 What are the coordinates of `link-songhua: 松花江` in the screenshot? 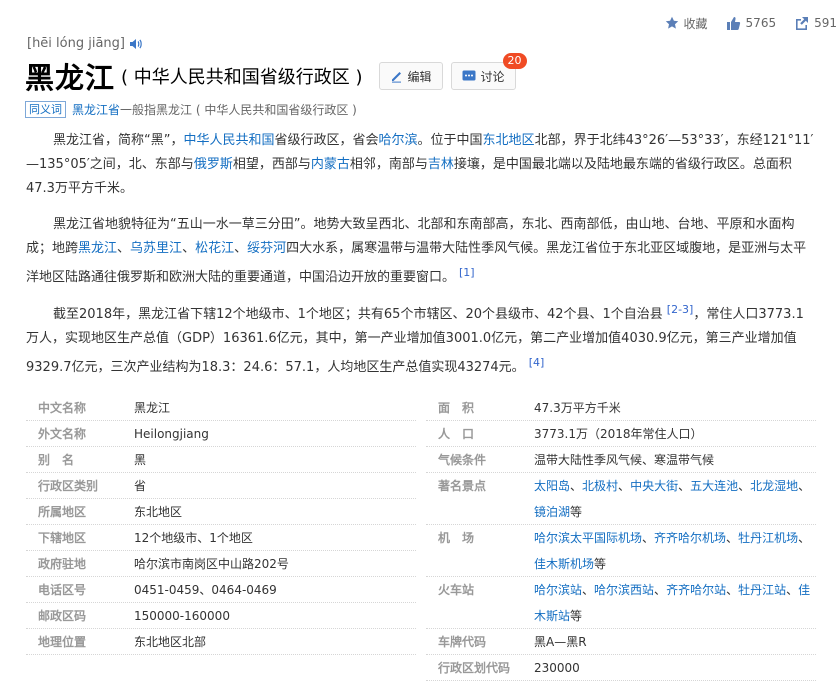 It's located at (214, 248).